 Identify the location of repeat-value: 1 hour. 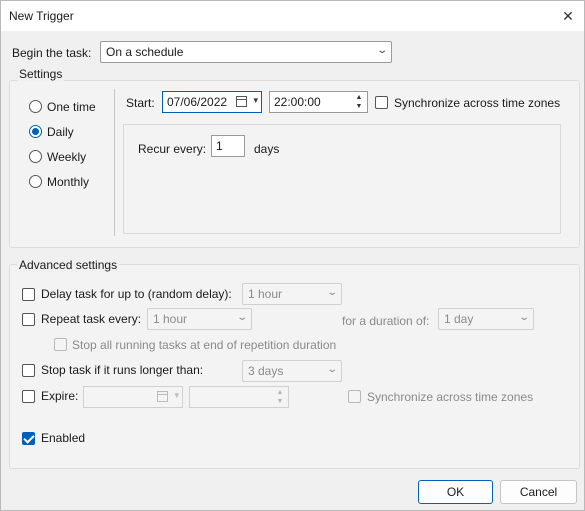
(170, 319).